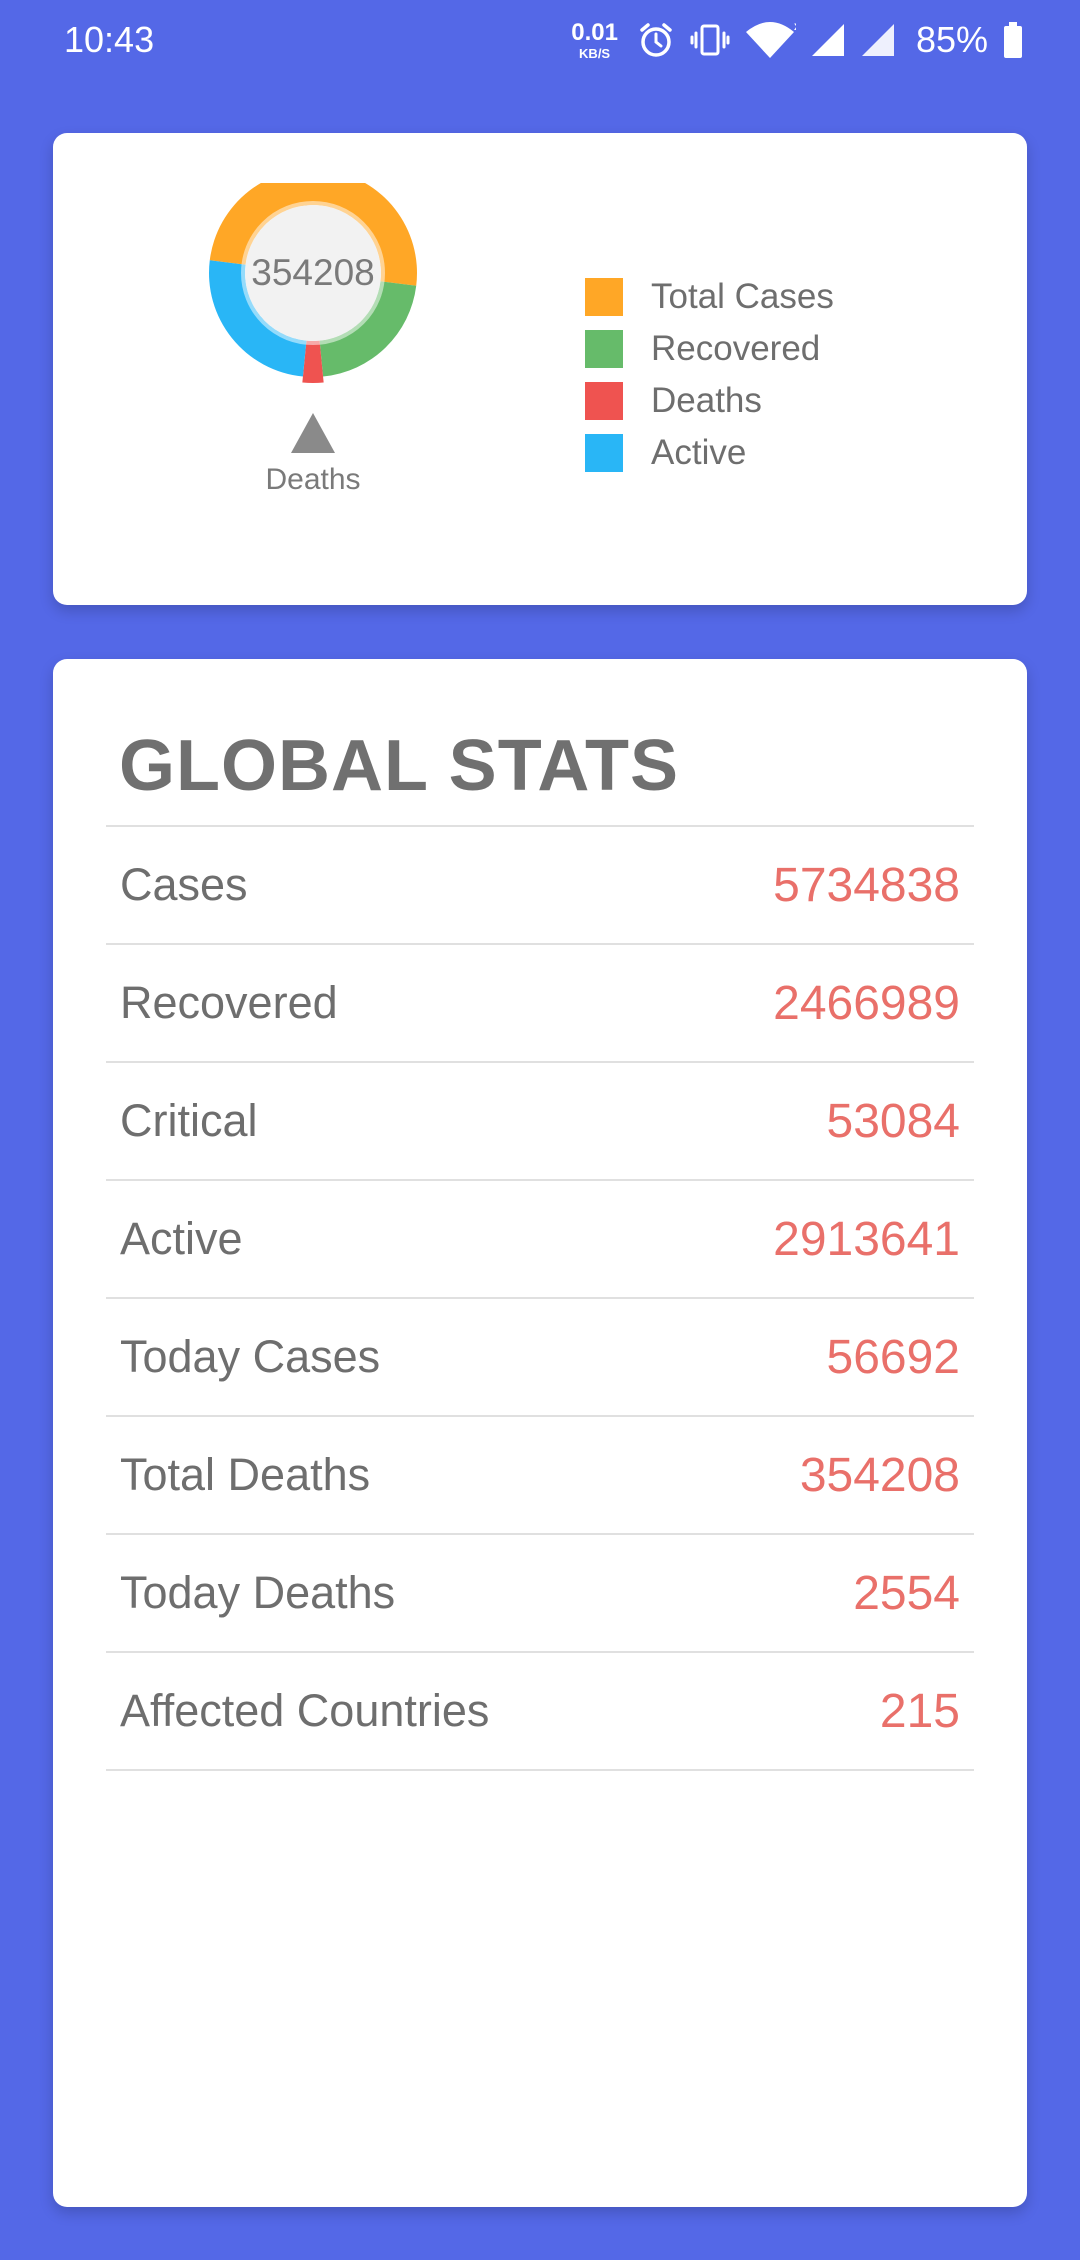 The image size is (1080, 2260). Describe the element at coordinates (866, 885) in the screenshot. I see `stat-value: 5734838` at that location.